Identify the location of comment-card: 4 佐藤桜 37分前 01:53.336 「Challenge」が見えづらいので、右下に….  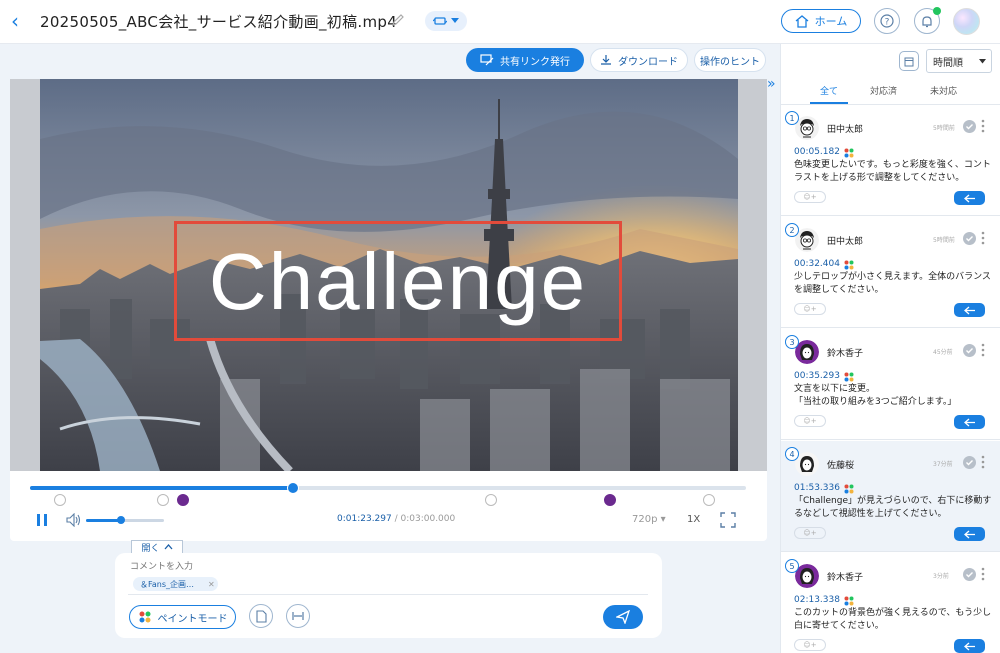
(890, 496).